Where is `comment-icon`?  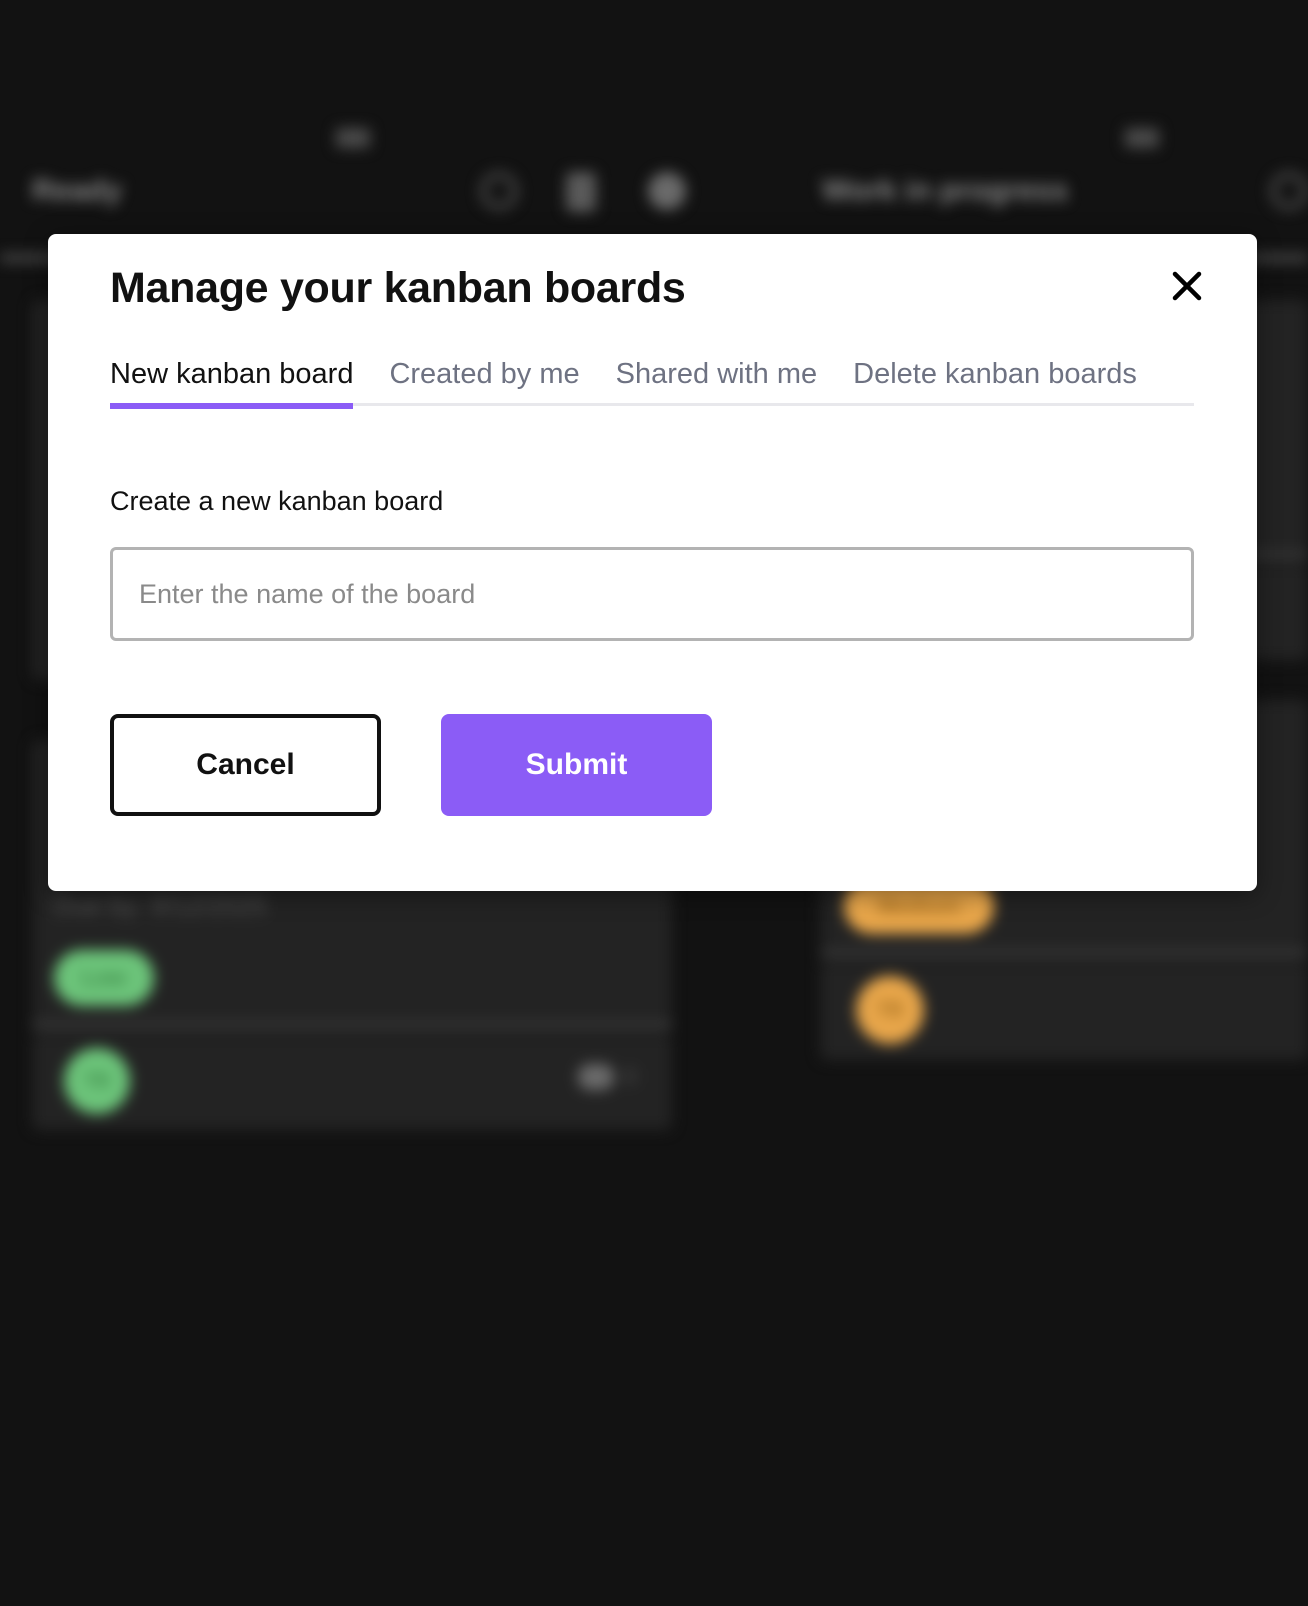
comment-icon is located at coordinates (596, 1077).